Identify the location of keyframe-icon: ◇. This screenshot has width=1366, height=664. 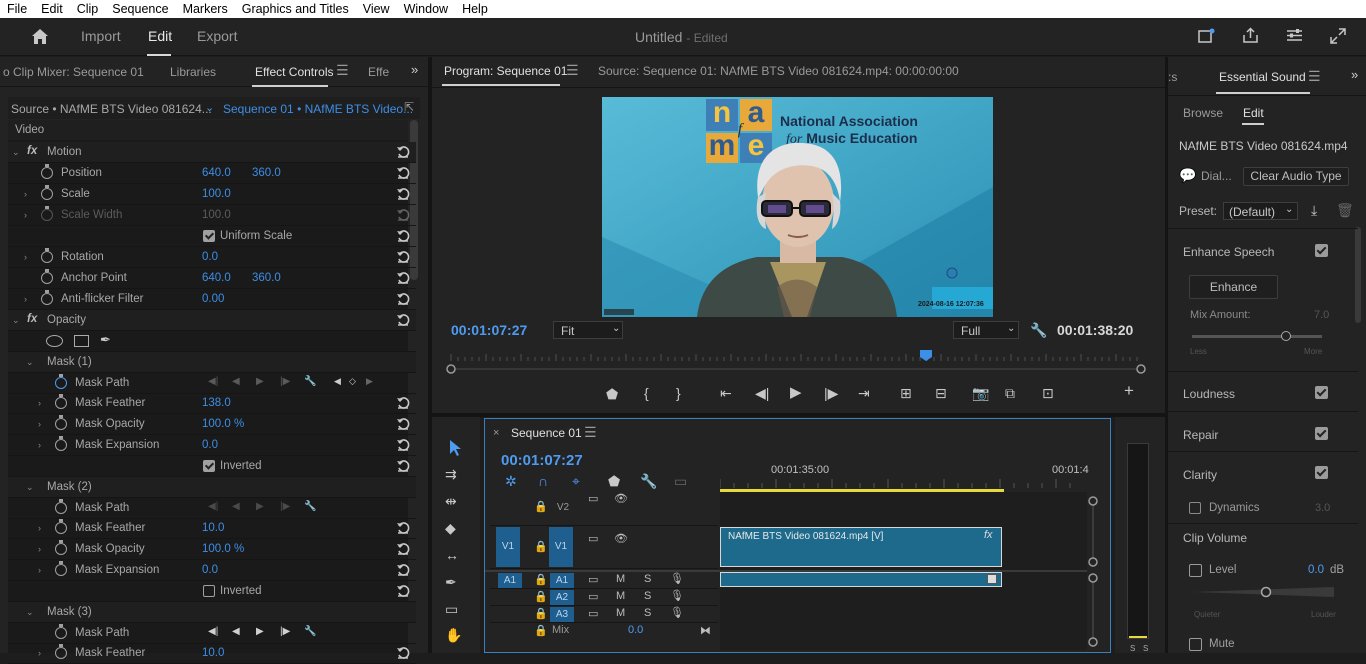
(352, 381).